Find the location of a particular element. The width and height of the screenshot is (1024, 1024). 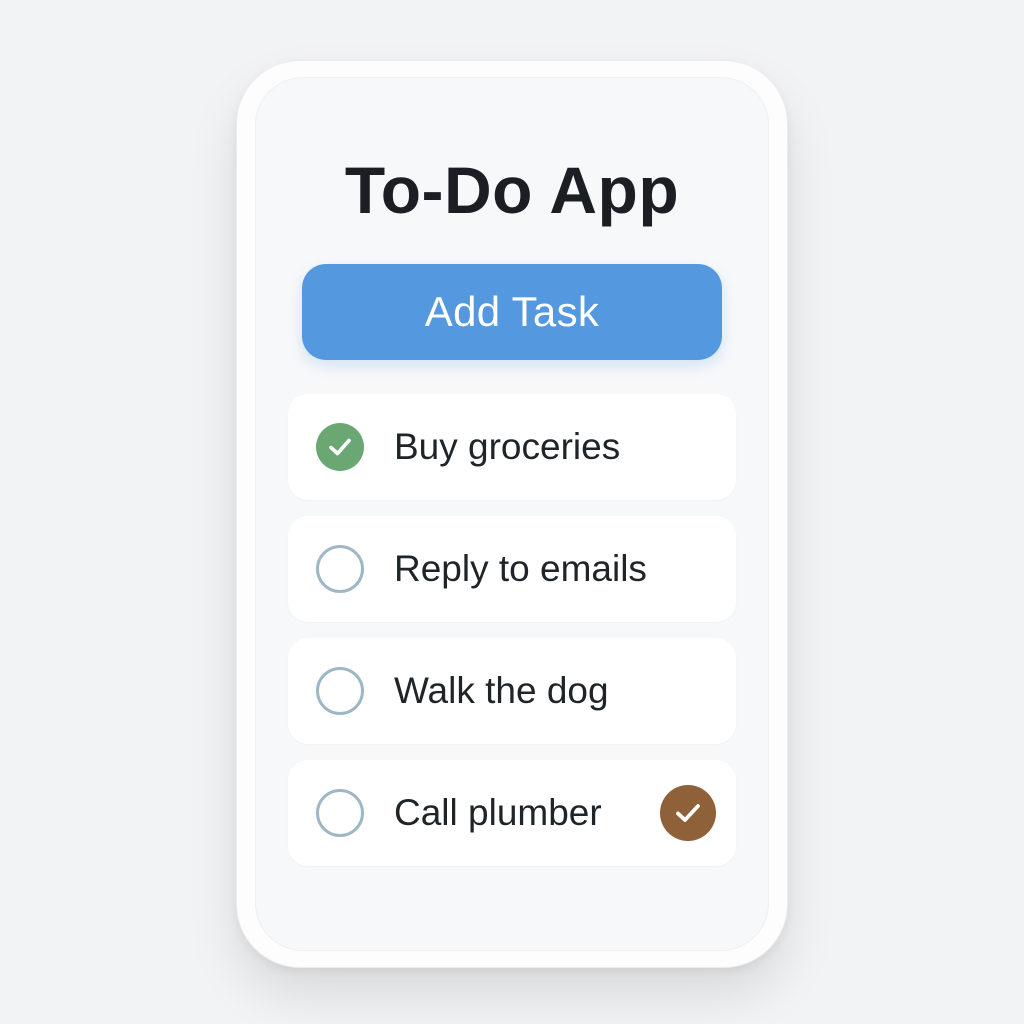

task-item-walk-the-dog: Walk the dog is located at coordinates (512, 691).